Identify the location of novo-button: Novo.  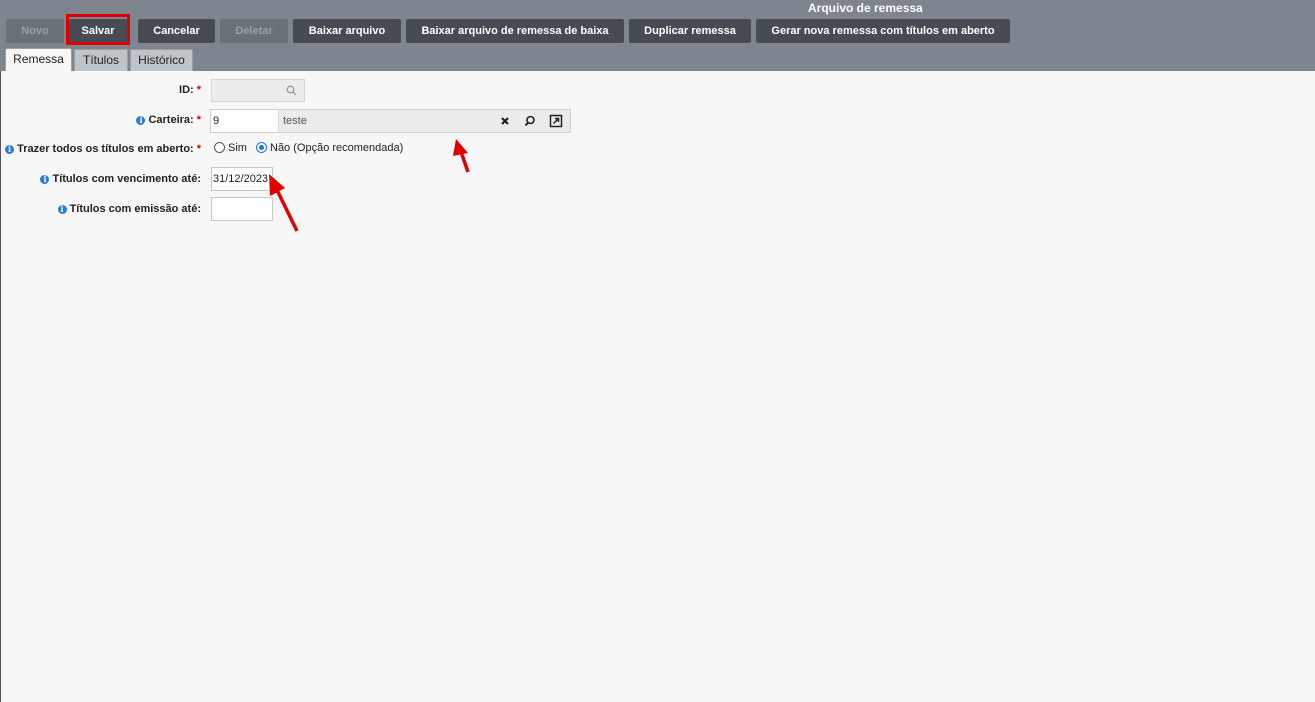
(35, 31).